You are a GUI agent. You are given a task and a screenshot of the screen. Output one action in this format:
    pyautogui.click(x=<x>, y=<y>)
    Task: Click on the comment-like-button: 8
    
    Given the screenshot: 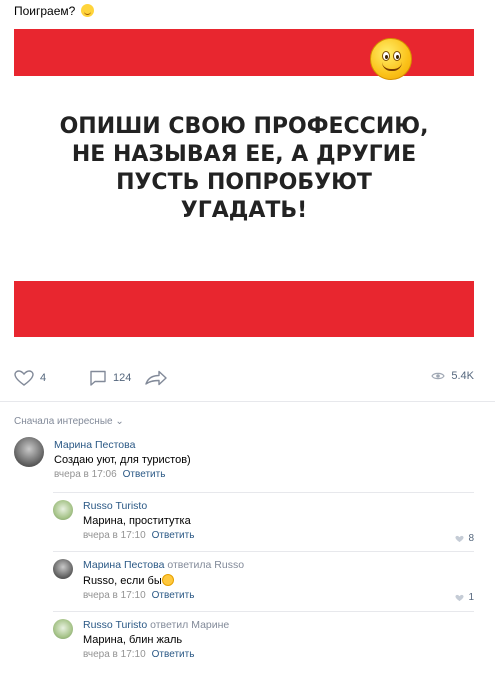 What is the action you would take?
    pyautogui.click(x=464, y=538)
    